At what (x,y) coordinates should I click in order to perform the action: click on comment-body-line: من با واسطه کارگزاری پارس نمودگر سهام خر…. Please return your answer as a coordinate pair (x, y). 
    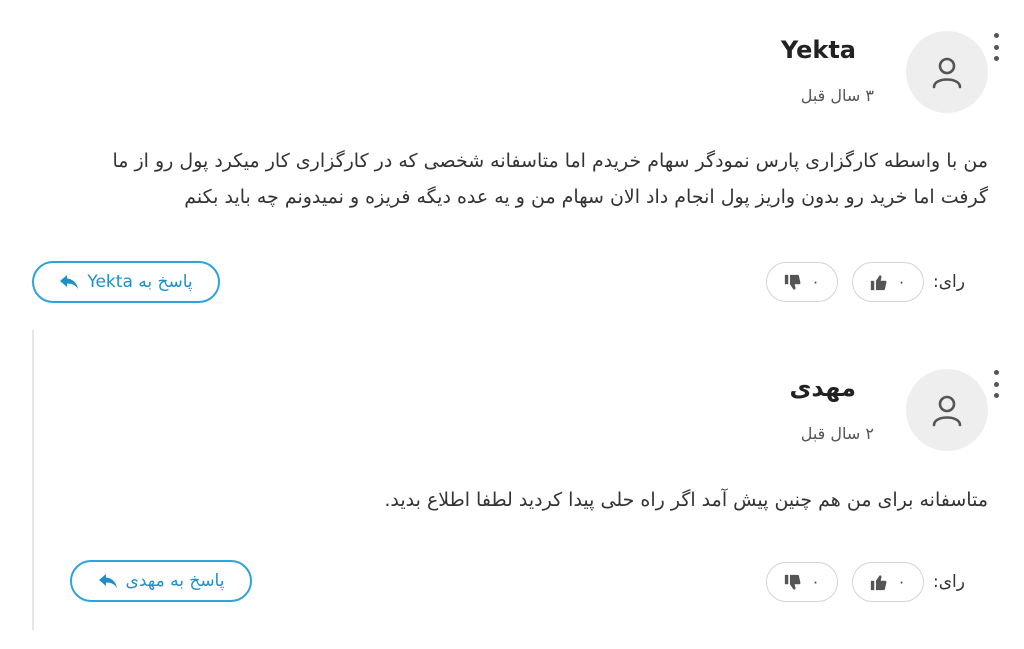
    Looking at the image, I should click on (550, 161).